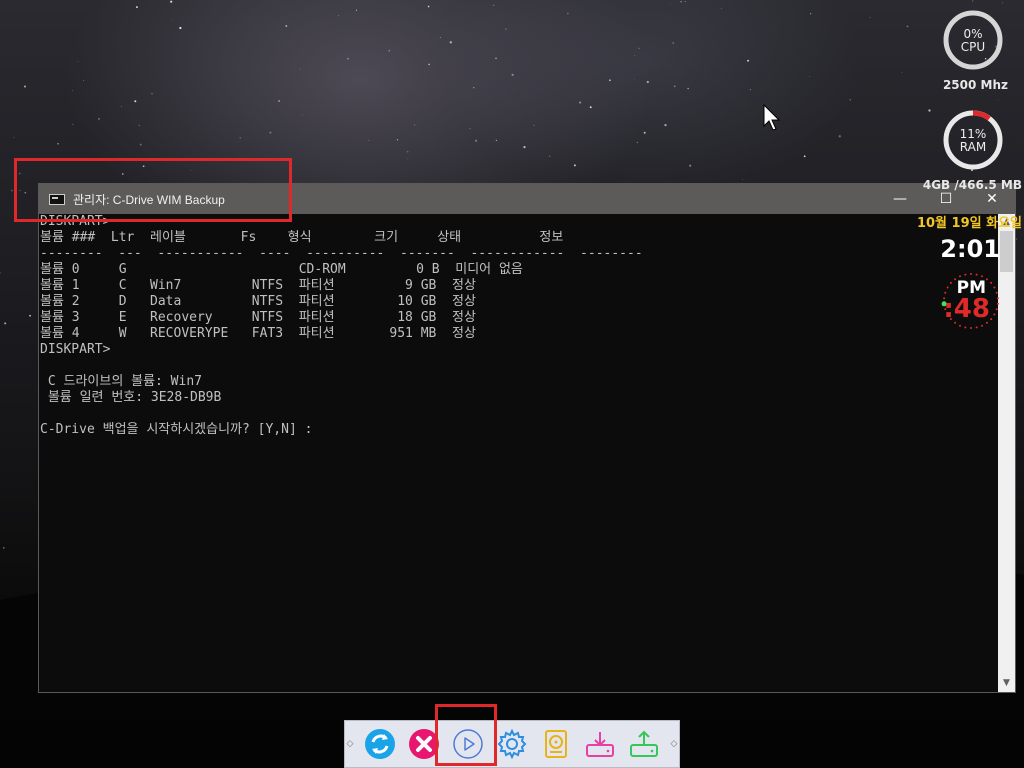  I want to click on title-highlight-box, so click(153, 190).